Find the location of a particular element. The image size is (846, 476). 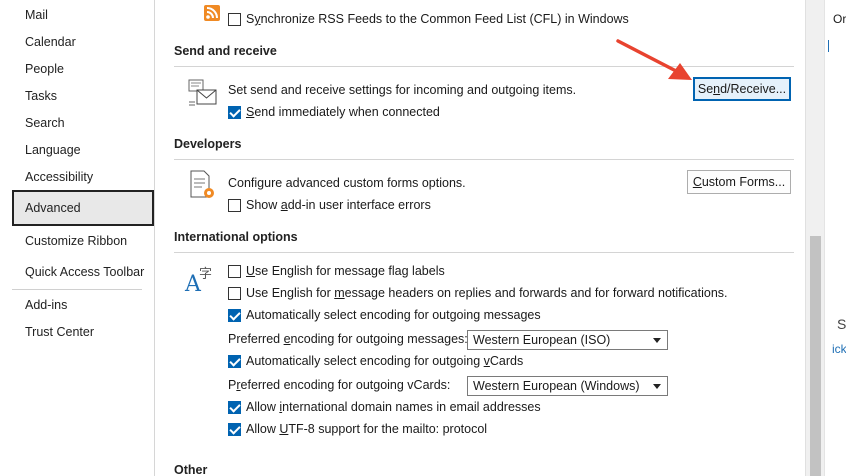

international-domains-checkbox is located at coordinates (234, 407).